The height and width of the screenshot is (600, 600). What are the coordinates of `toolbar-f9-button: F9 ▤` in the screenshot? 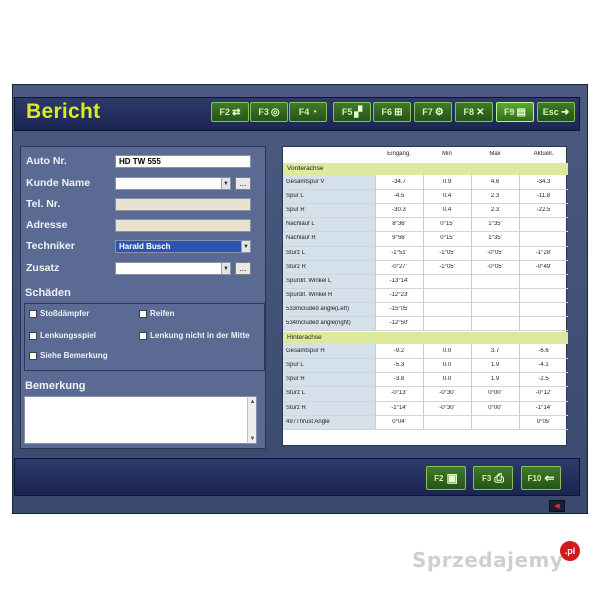 It's located at (515, 112).